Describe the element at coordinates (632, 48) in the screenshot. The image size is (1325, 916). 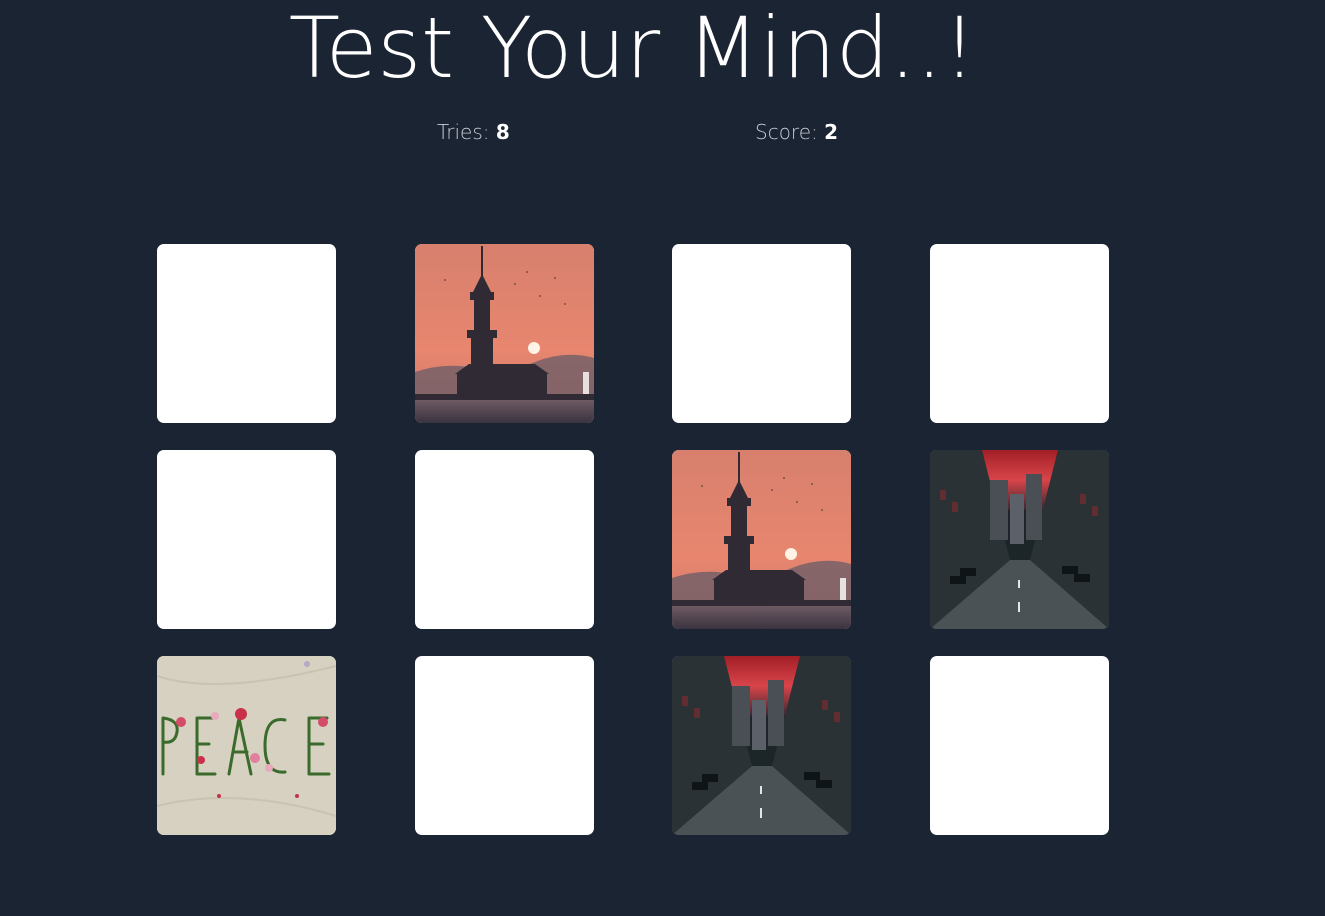
I see `page-title: Test Your Mind..!` at that location.